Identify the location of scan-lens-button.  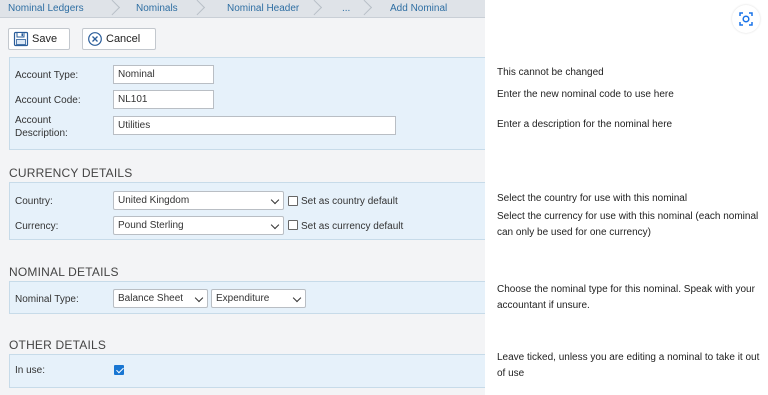
(746, 19).